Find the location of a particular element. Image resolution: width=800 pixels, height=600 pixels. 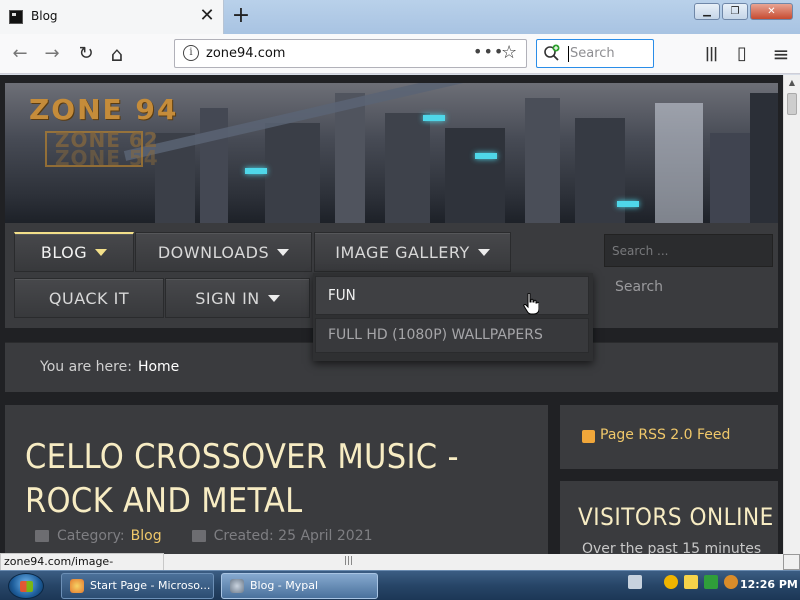

scroll-up-icon: ▲ is located at coordinates (792, 83).